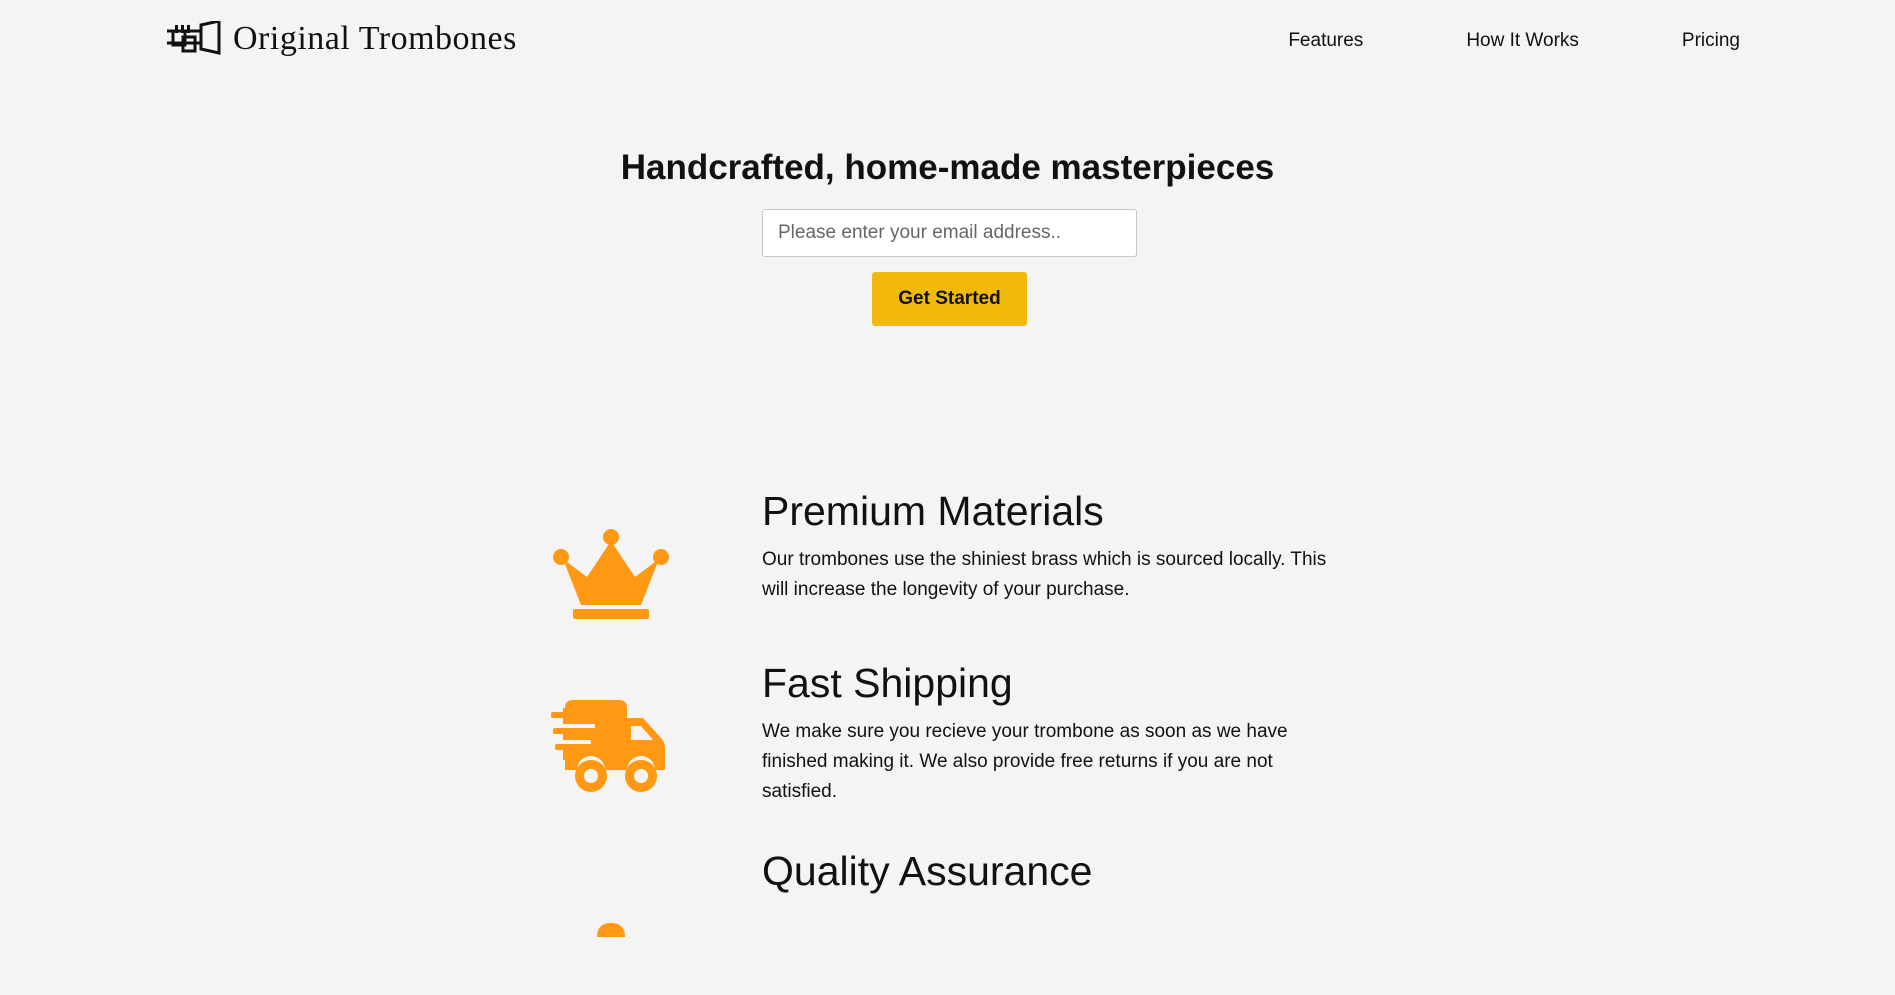 The height and width of the screenshot is (995, 1895). What do you see at coordinates (949, 299) in the screenshot?
I see `get-started-button: Get Started` at bounding box center [949, 299].